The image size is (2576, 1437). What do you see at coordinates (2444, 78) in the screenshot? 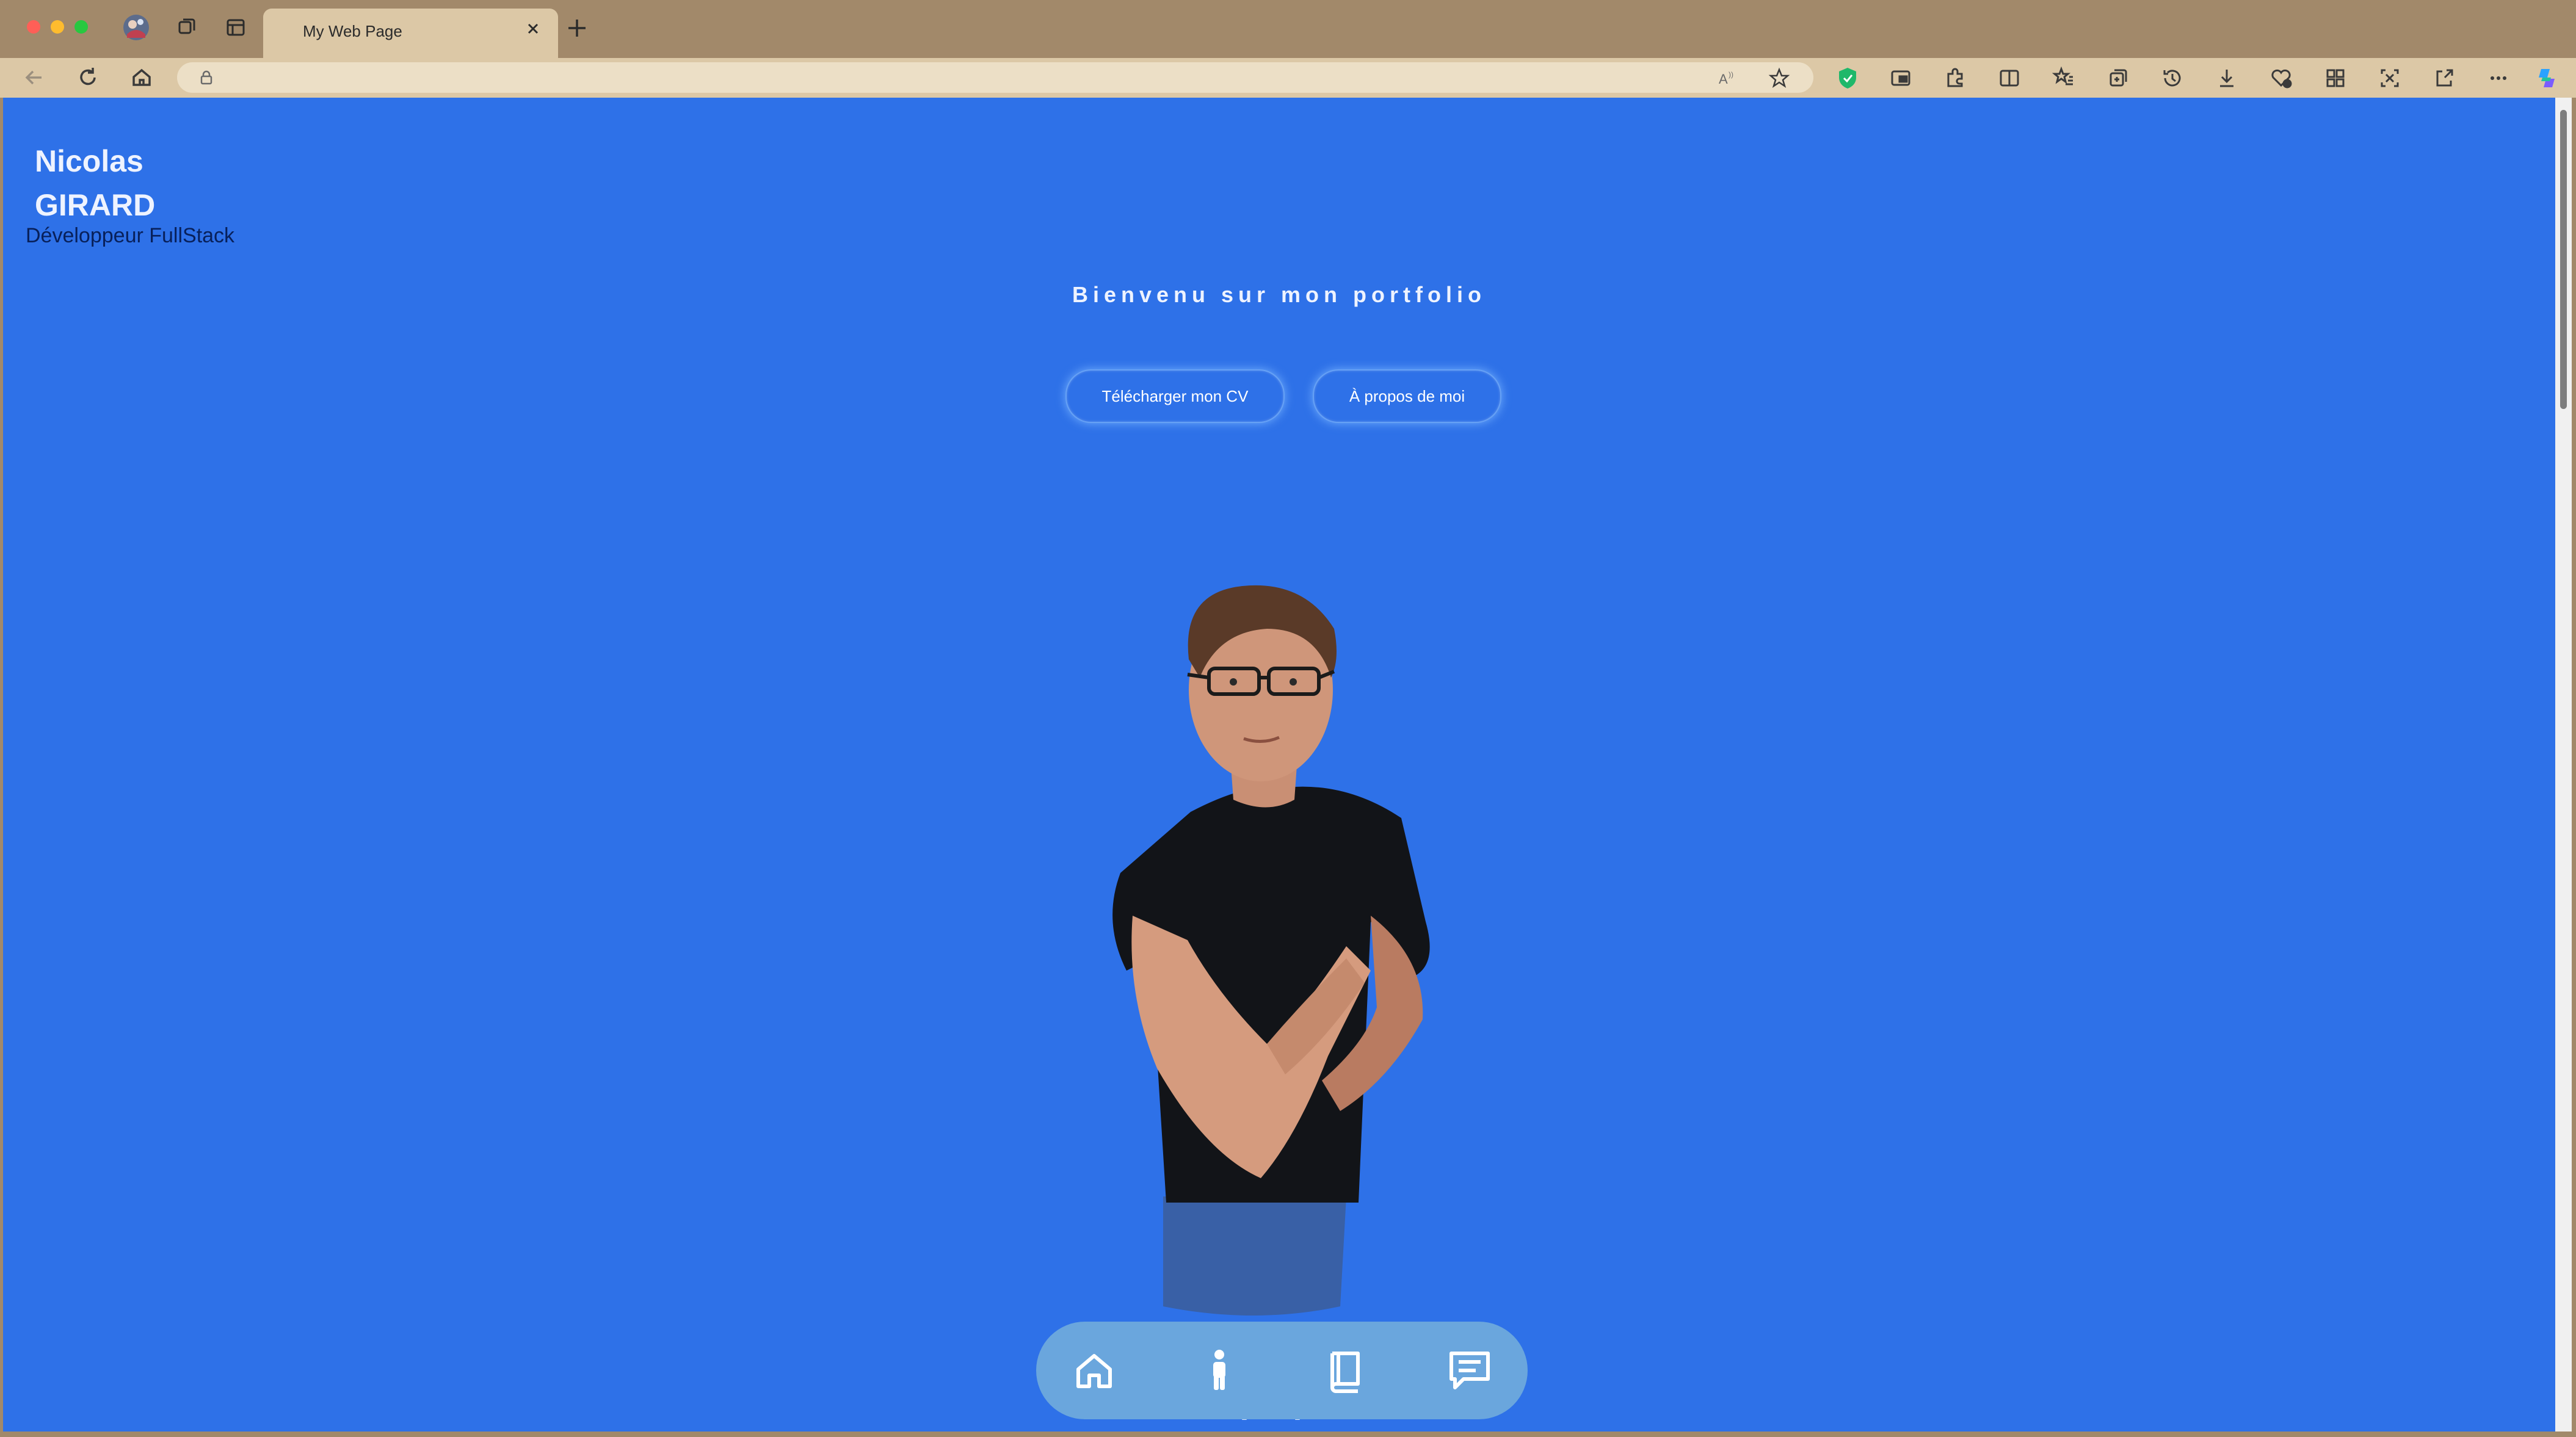
I see `share-icon` at bounding box center [2444, 78].